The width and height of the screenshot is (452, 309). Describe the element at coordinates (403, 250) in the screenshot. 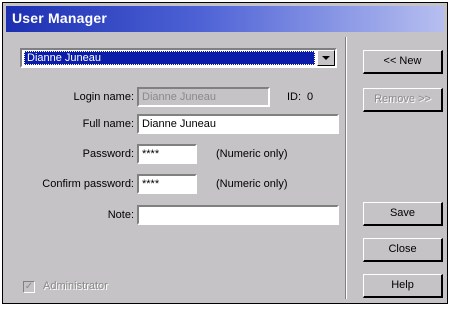

I see `close-button: Close` at that location.